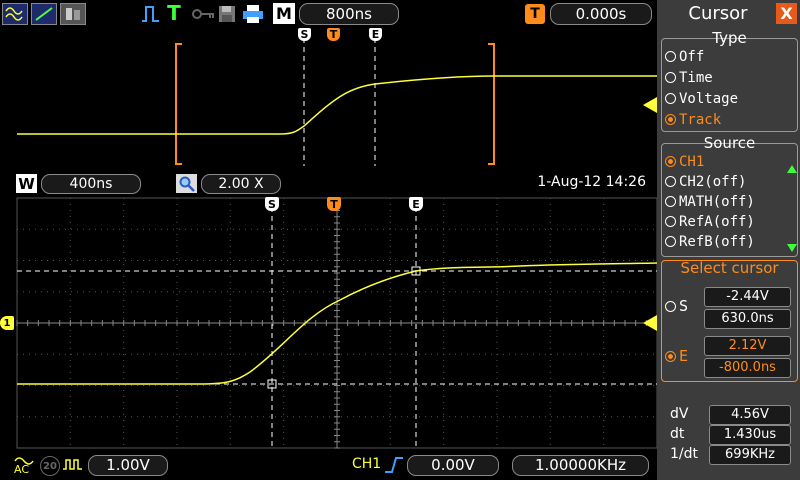 The height and width of the screenshot is (480, 800). I want to click on source-option-label: CH2(off), so click(713, 182).